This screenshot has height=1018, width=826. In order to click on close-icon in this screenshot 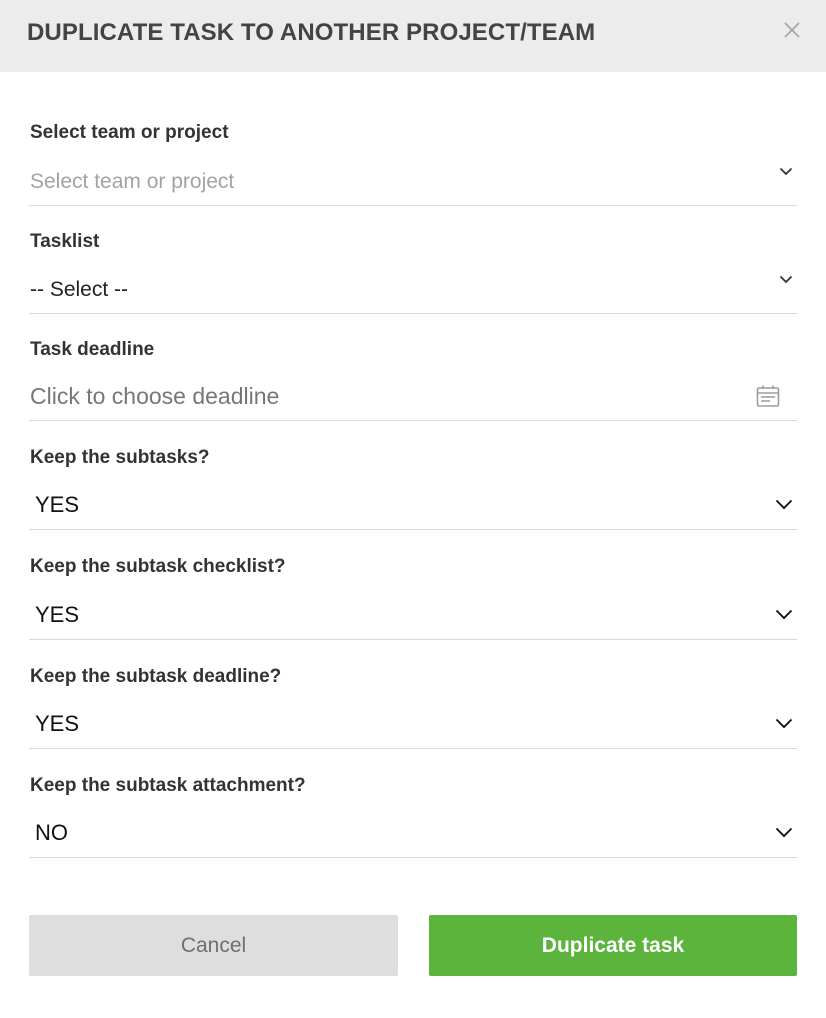, I will do `click(792, 30)`.